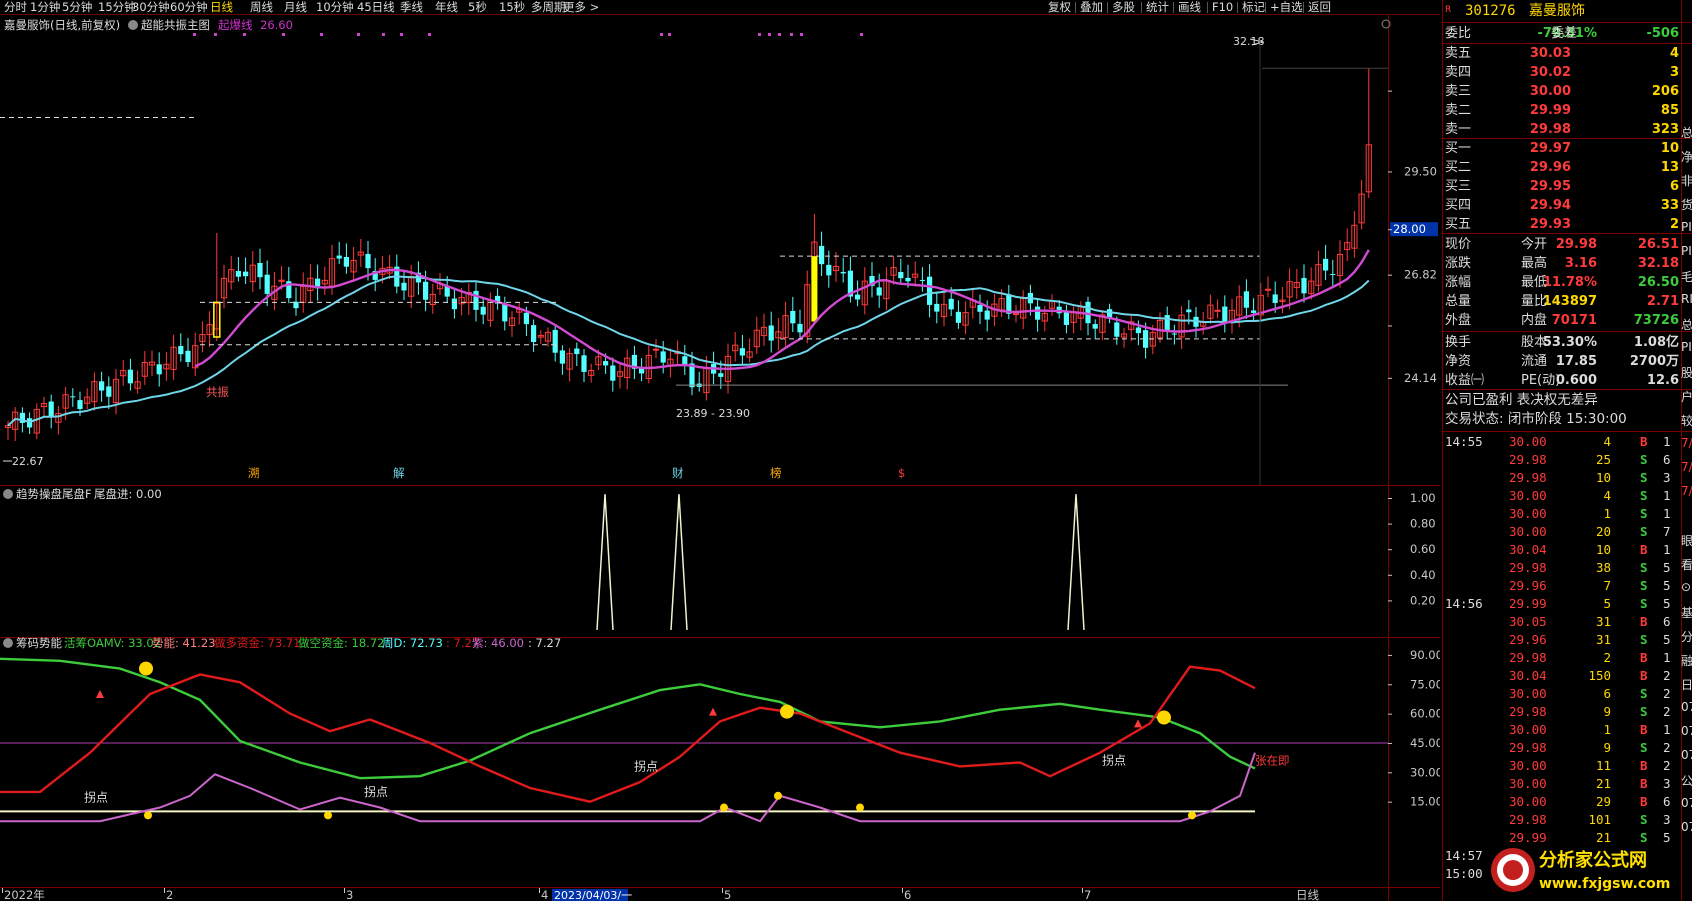 This screenshot has height=901, width=1692. I want to click on ask-row: 卖五 30.03 4, so click(1562, 53).